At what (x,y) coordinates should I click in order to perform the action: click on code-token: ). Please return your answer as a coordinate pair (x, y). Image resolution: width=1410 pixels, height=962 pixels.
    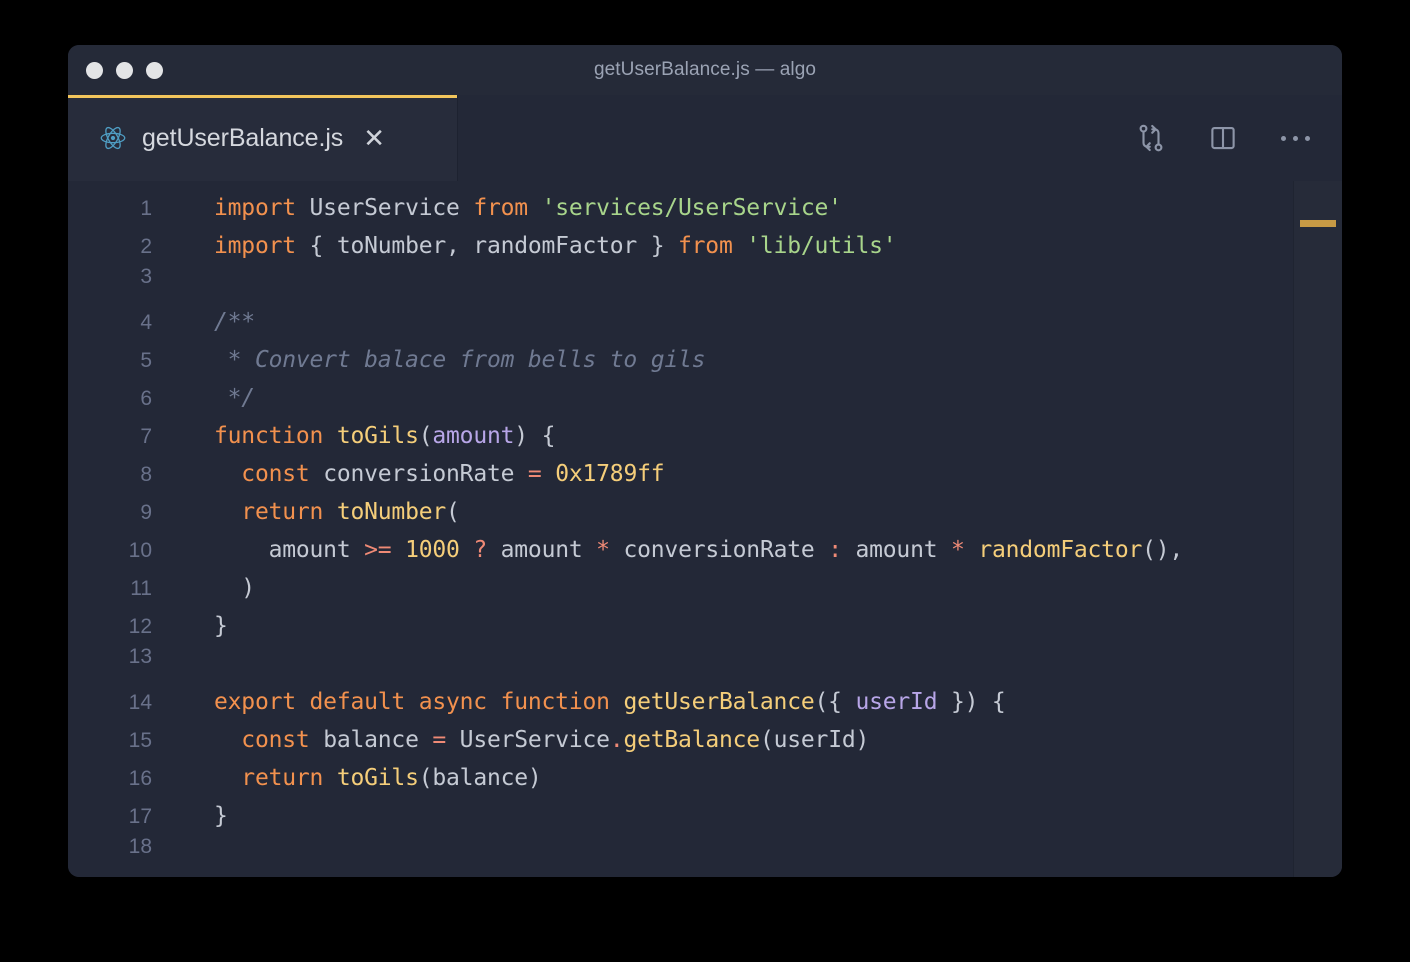
    Looking at the image, I should click on (234, 588).